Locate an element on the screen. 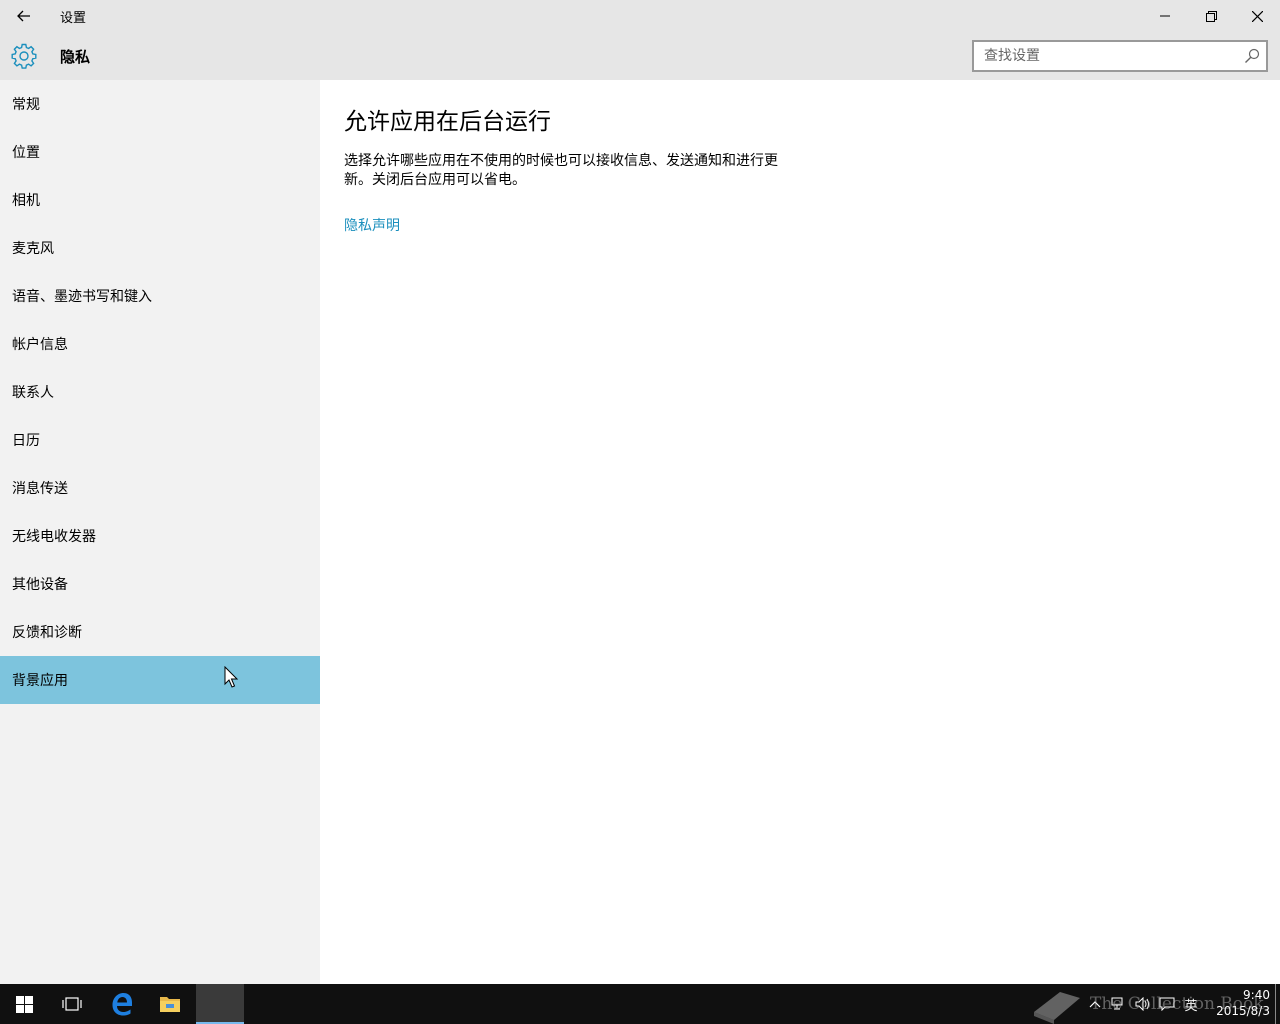  edge-icon is located at coordinates (122, 1004).